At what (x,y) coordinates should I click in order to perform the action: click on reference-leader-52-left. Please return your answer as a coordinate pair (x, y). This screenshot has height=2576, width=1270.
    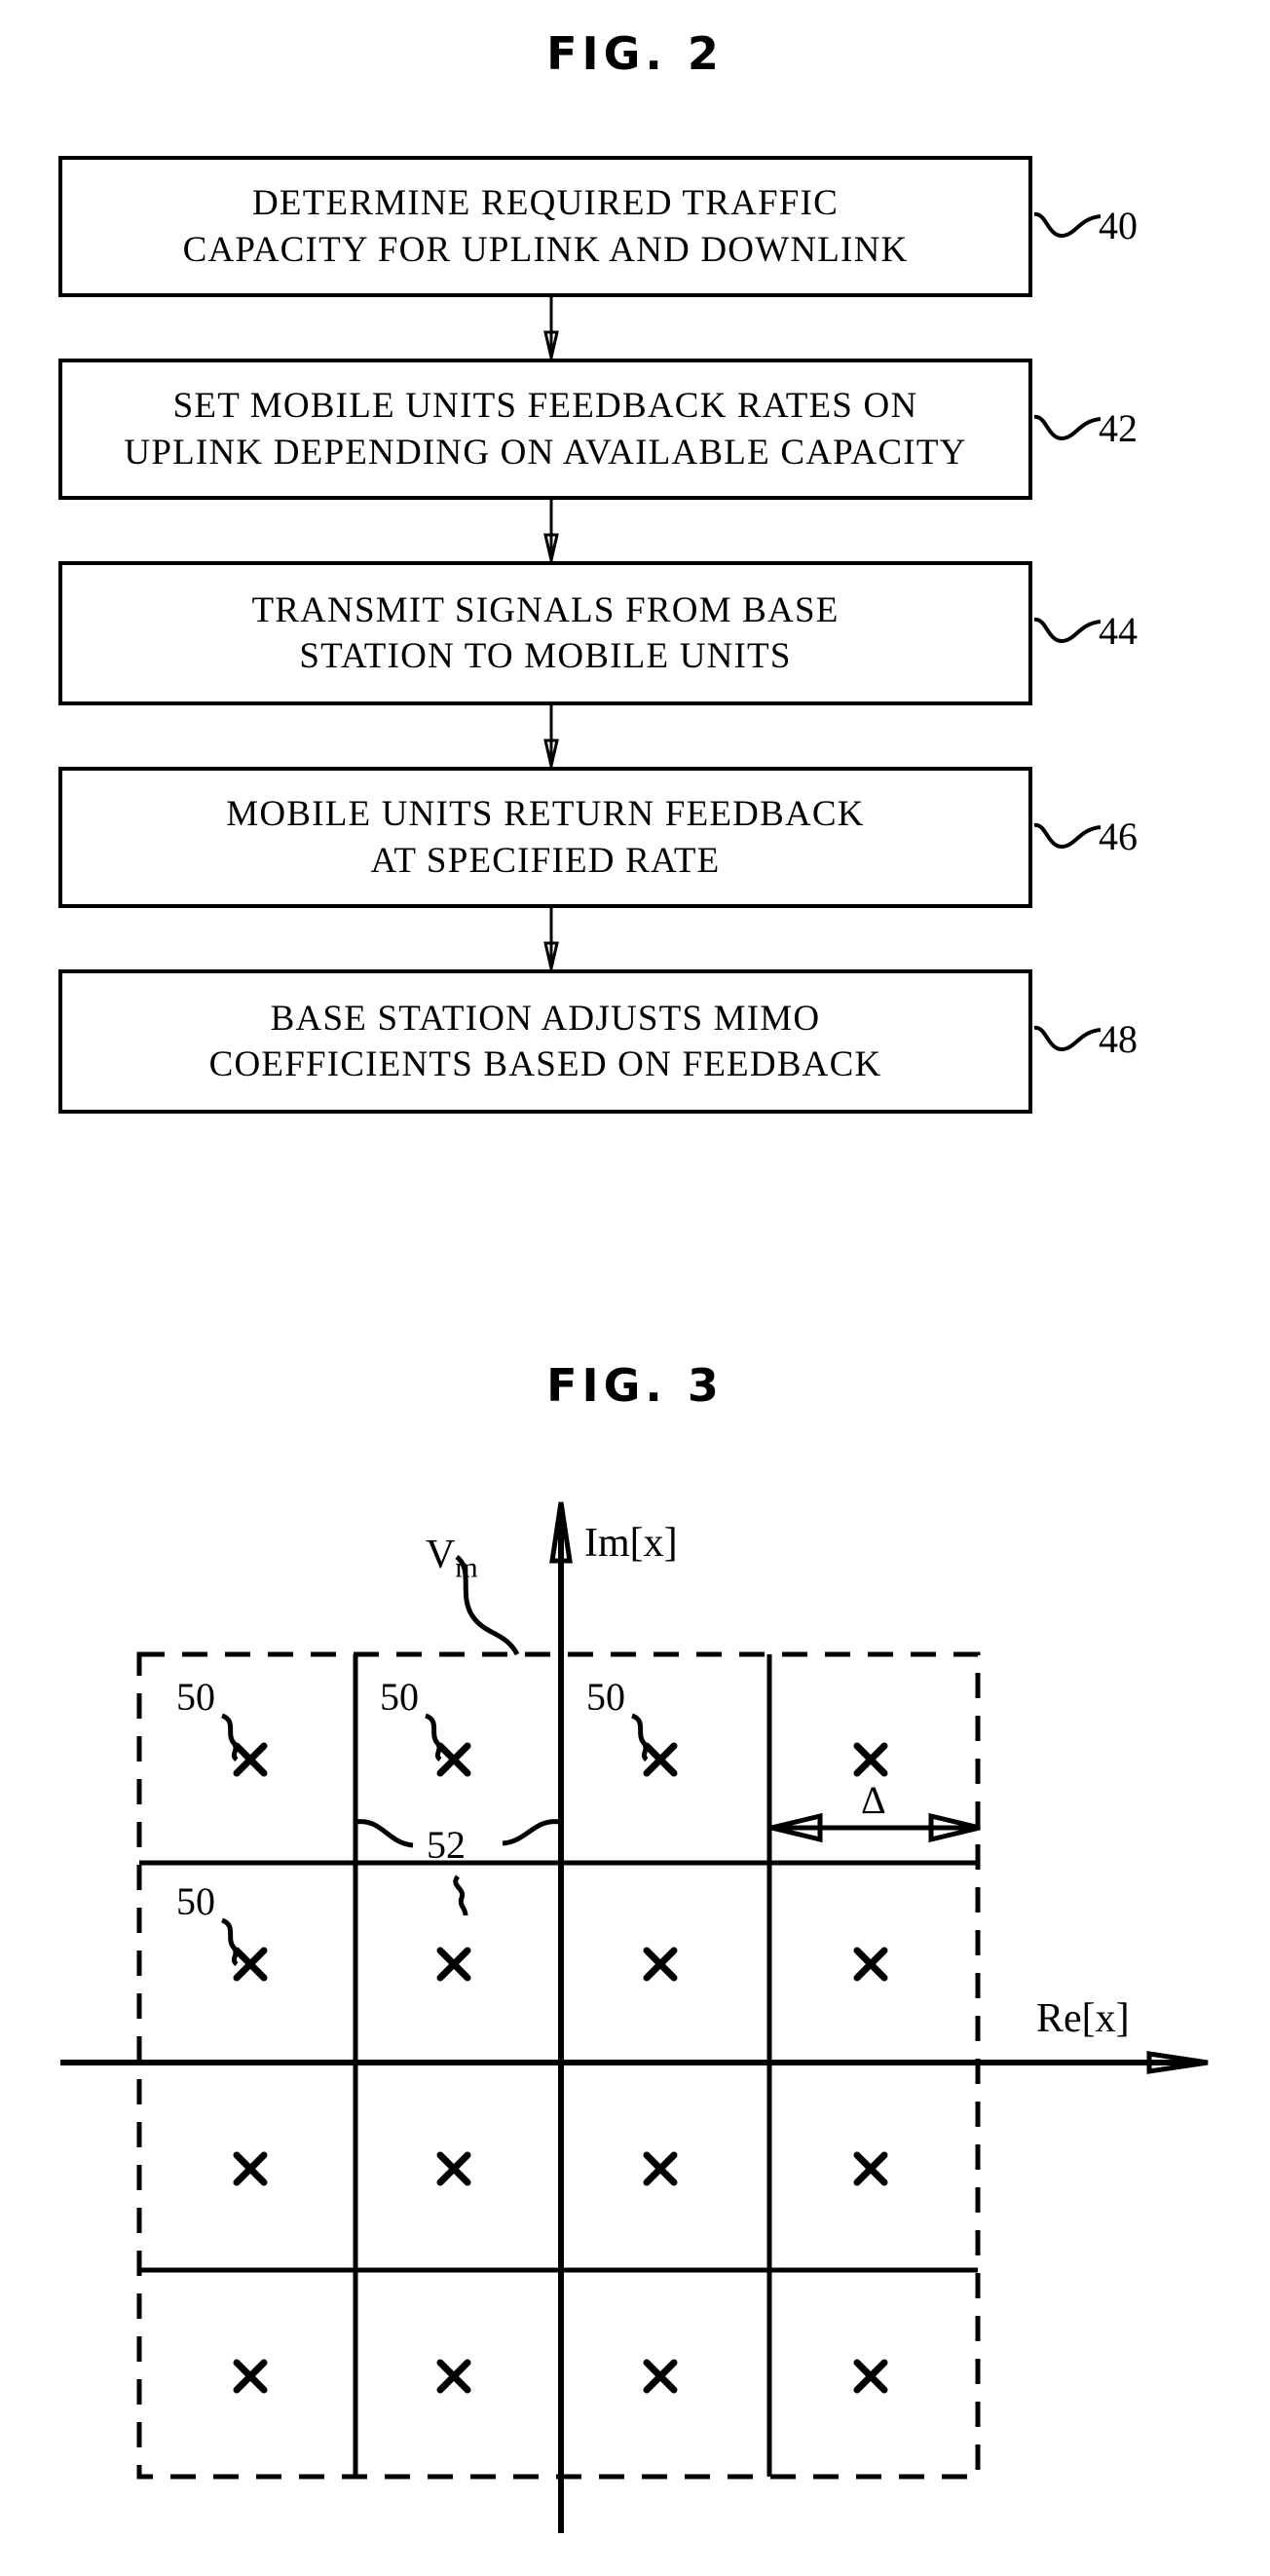
    Looking at the image, I should click on (384, 1833).